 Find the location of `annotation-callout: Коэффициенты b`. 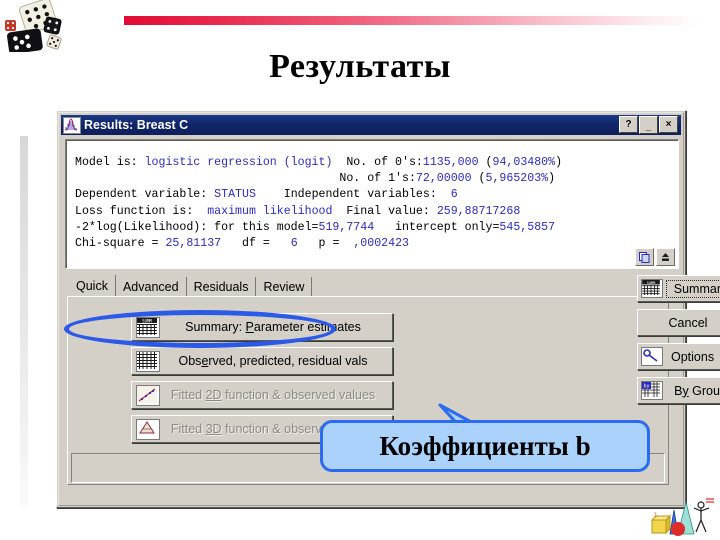

annotation-callout: Коэффициенты b is located at coordinates (485, 446).